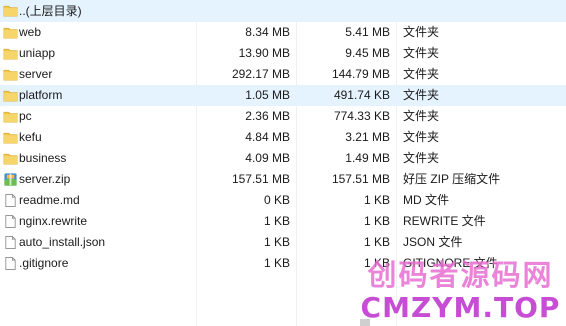  What do you see at coordinates (37, 53) in the screenshot?
I see `file-name: uniapp` at bounding box center [37, 53].